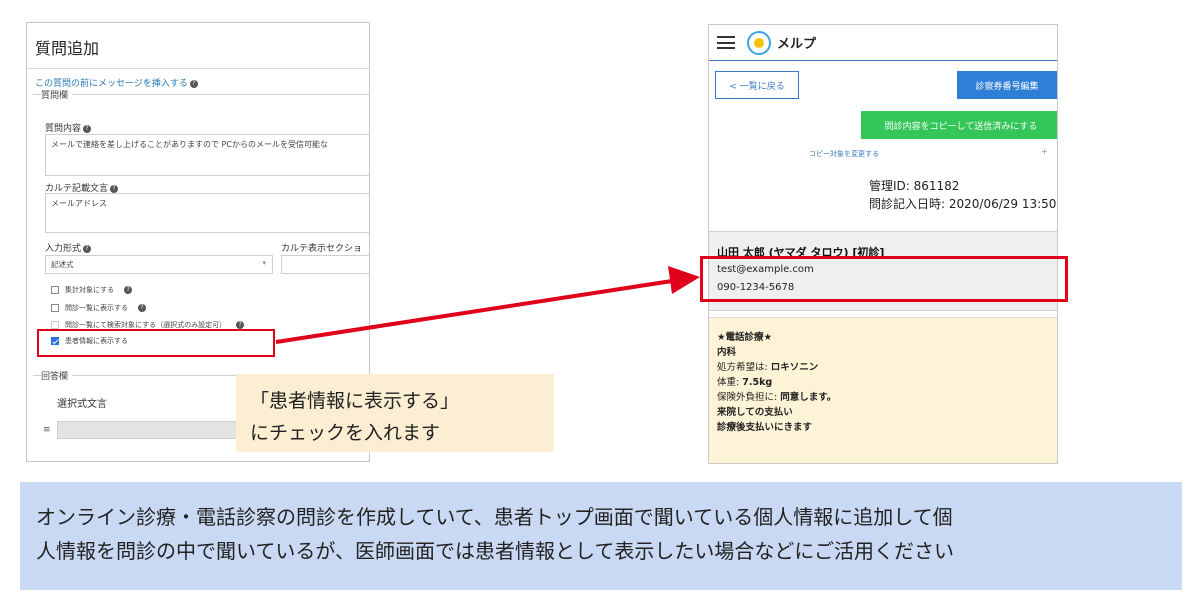 Image resolution: width=1204 pixels, height=608 pixels. Describe the element at coordinates (201, 94) in the screenshot. I see `fieldset-divider` at that location.